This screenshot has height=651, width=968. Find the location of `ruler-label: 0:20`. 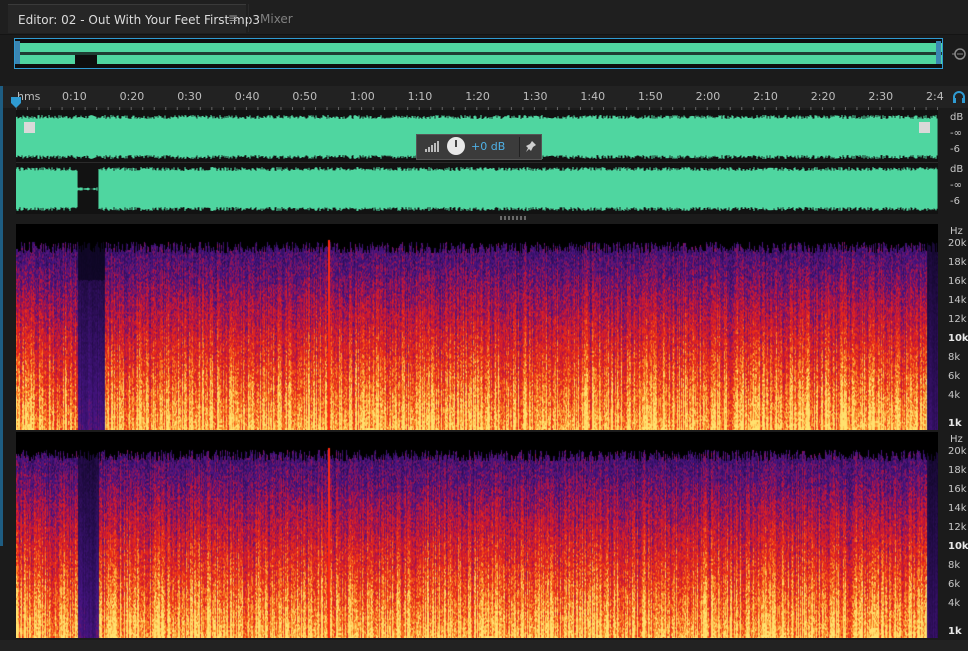

ruler-label: 0:20 is located at coordinates (132, 96).